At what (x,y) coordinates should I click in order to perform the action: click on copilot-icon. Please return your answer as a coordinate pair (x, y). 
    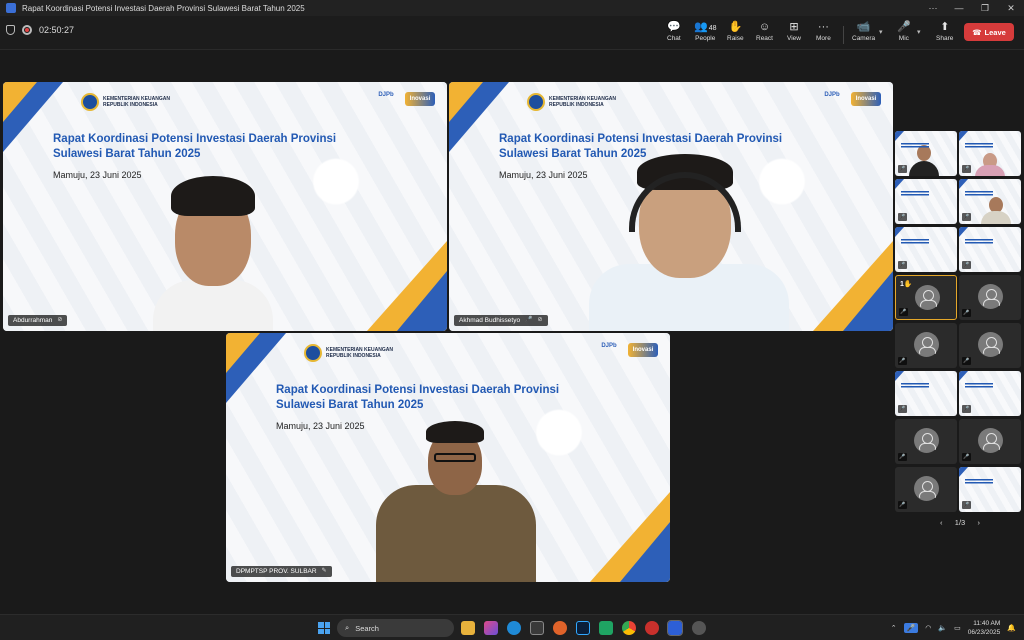
    Looking at the image, I should click on (491, 628).